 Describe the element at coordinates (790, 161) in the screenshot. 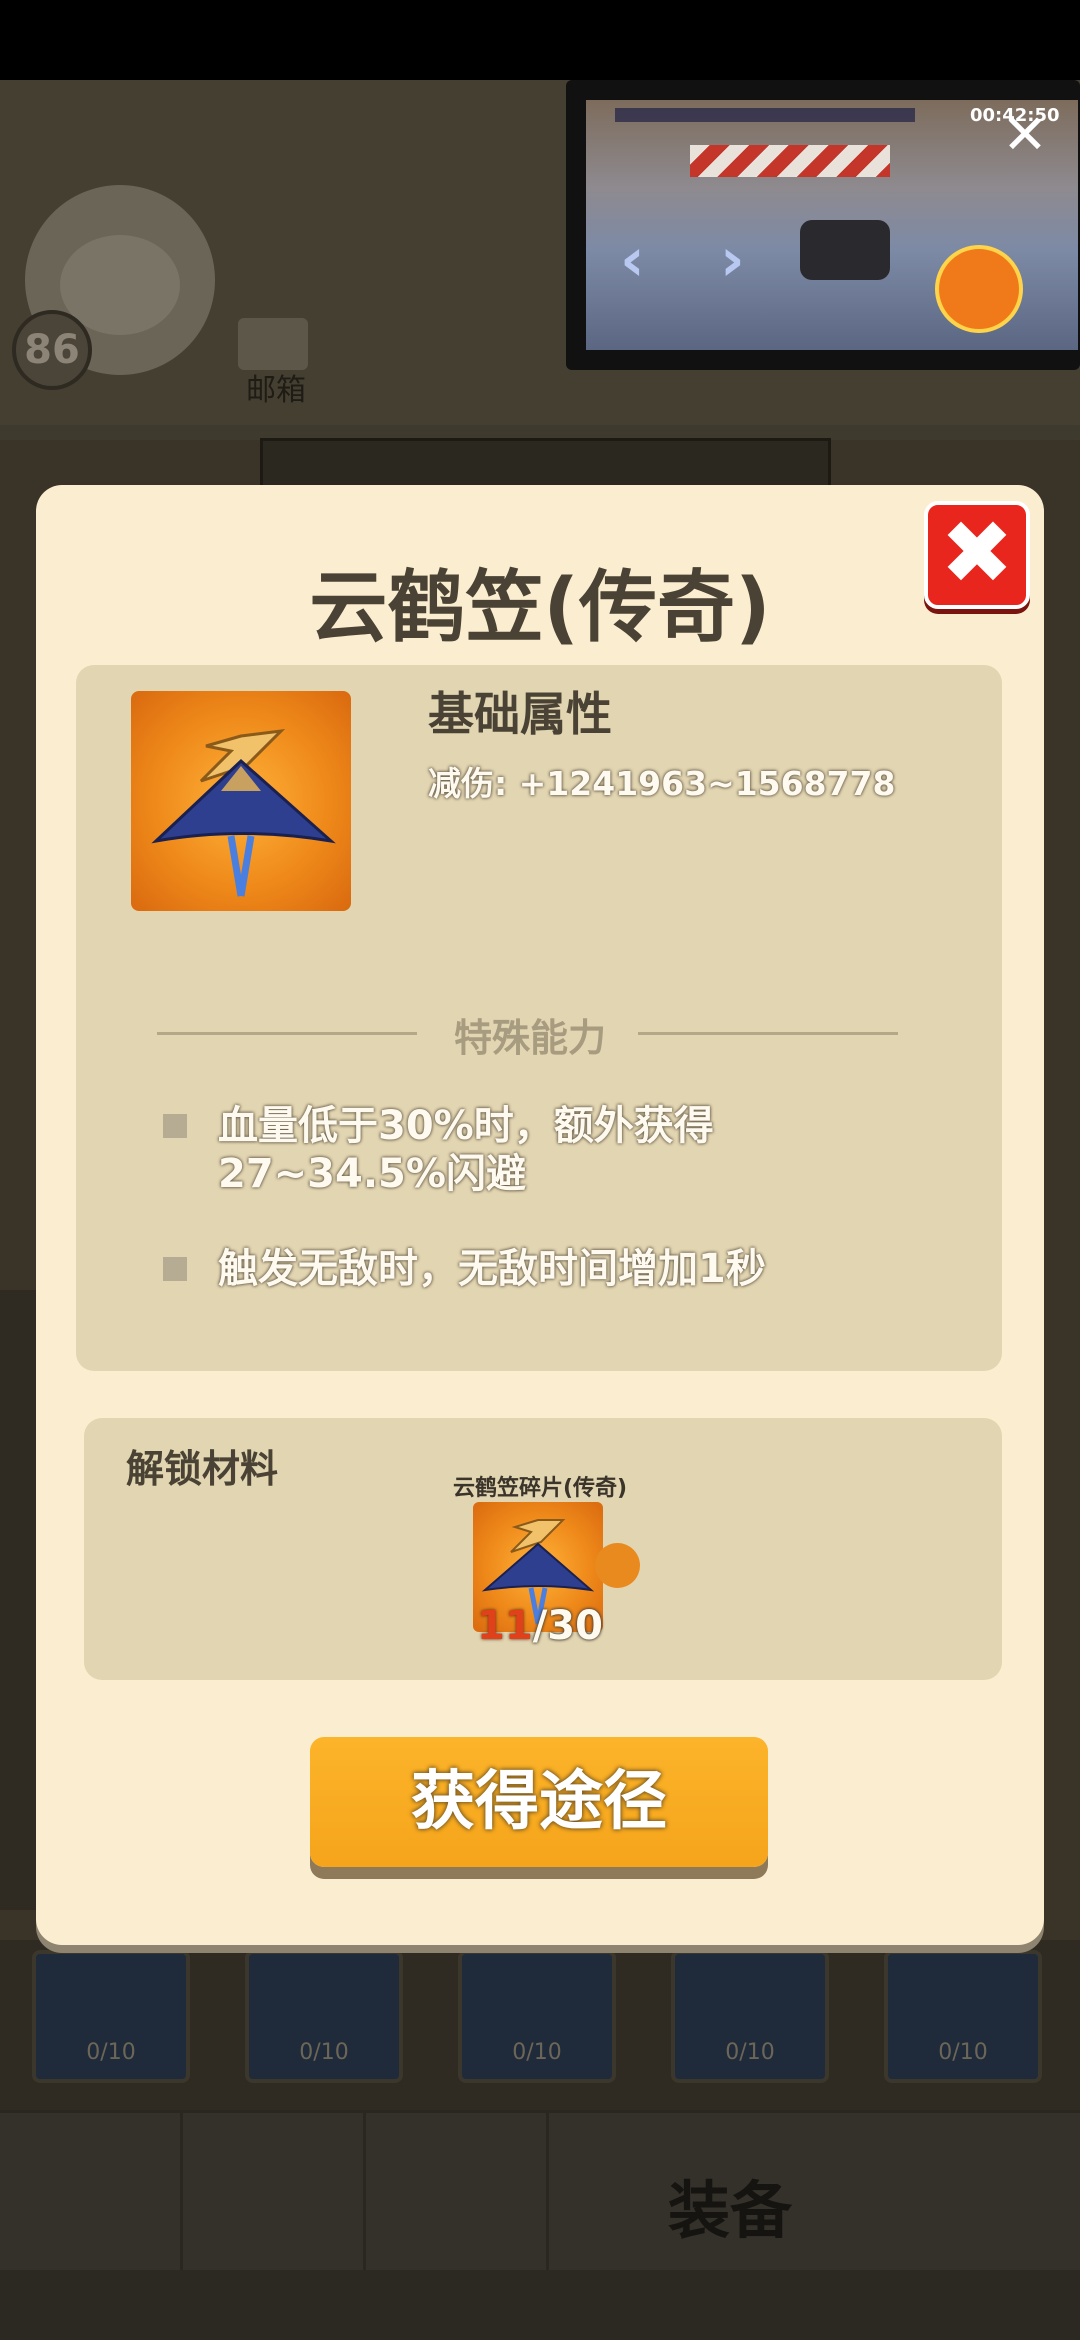

I see `video-barrier` at that location.